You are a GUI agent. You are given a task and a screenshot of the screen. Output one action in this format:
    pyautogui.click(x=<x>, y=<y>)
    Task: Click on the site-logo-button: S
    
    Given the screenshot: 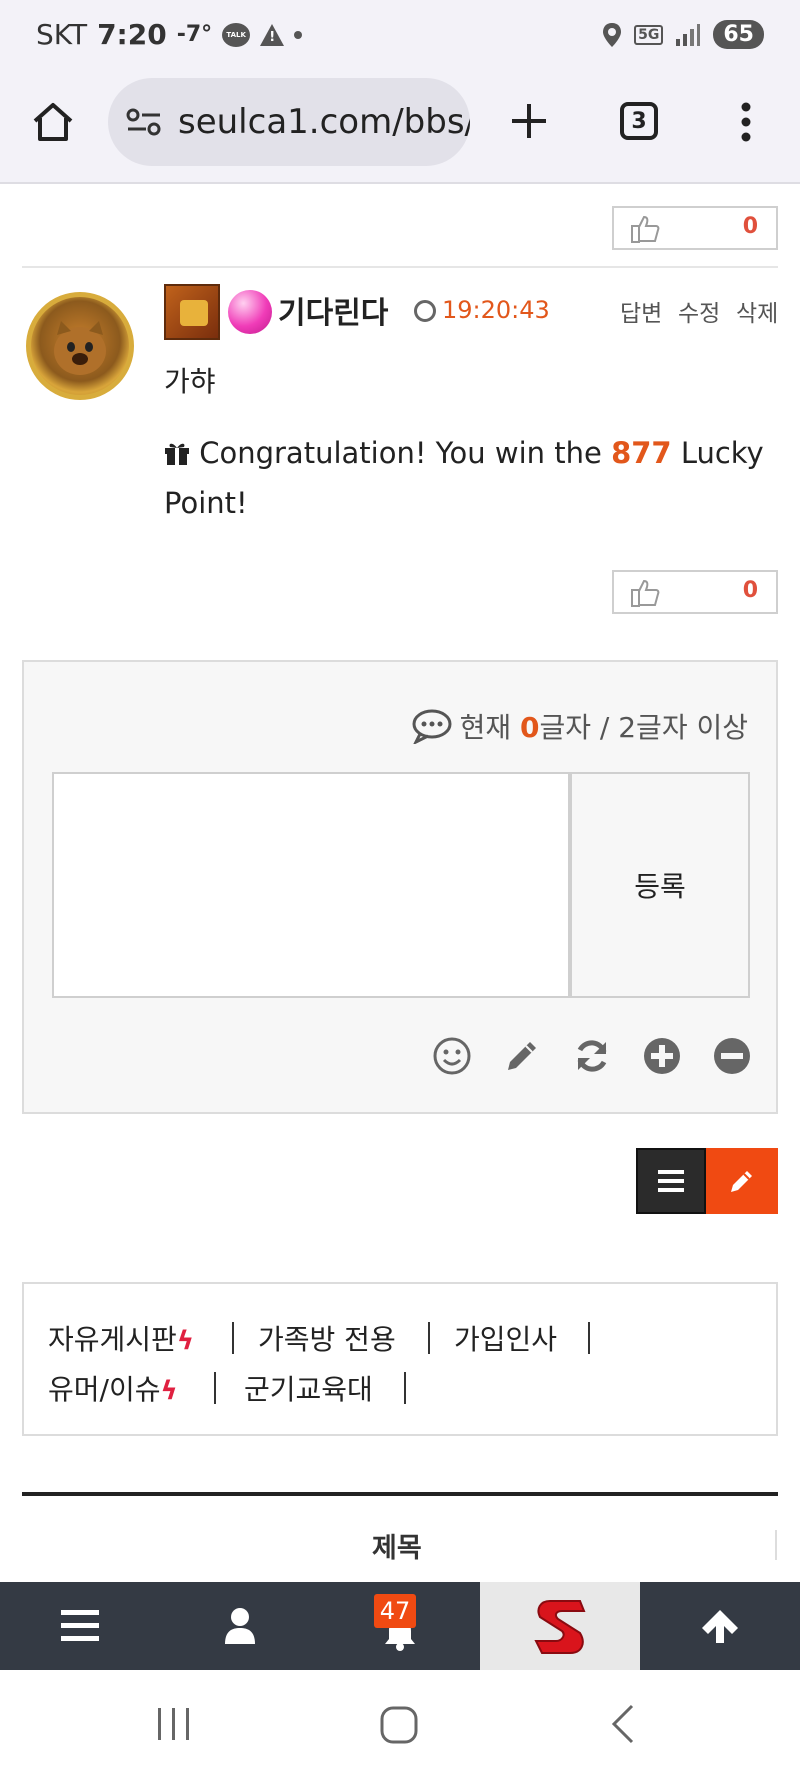 What is the action you would take?
    pyautogui.click(x=560, y=1626)
    